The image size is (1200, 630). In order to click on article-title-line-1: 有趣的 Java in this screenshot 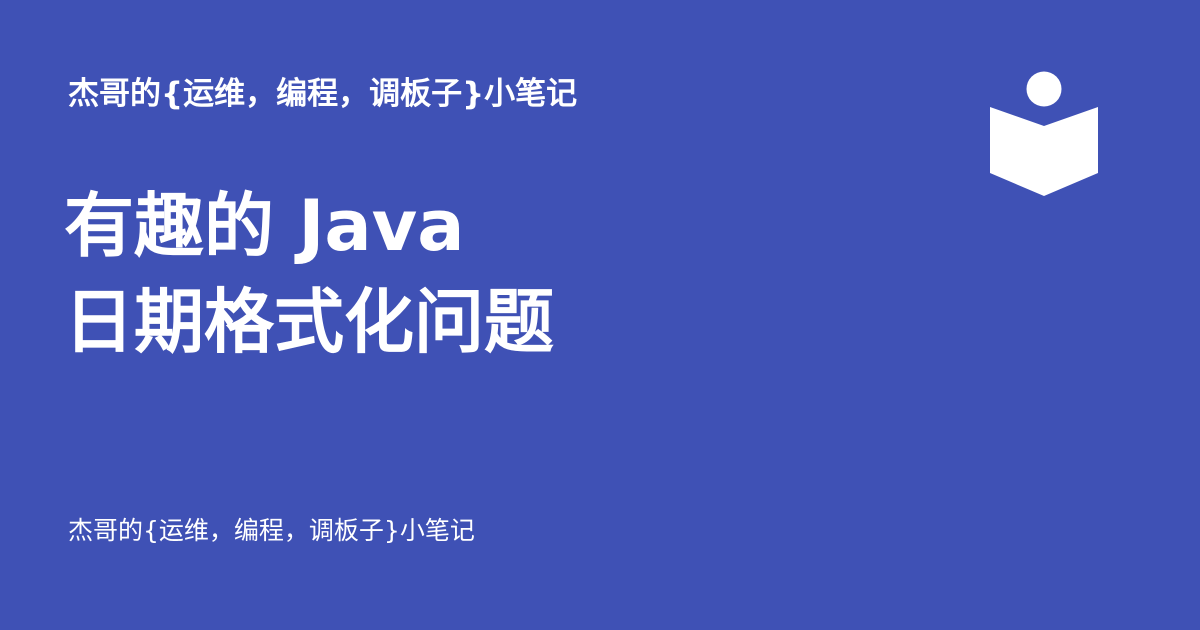, I will do `click(264, 226)`.